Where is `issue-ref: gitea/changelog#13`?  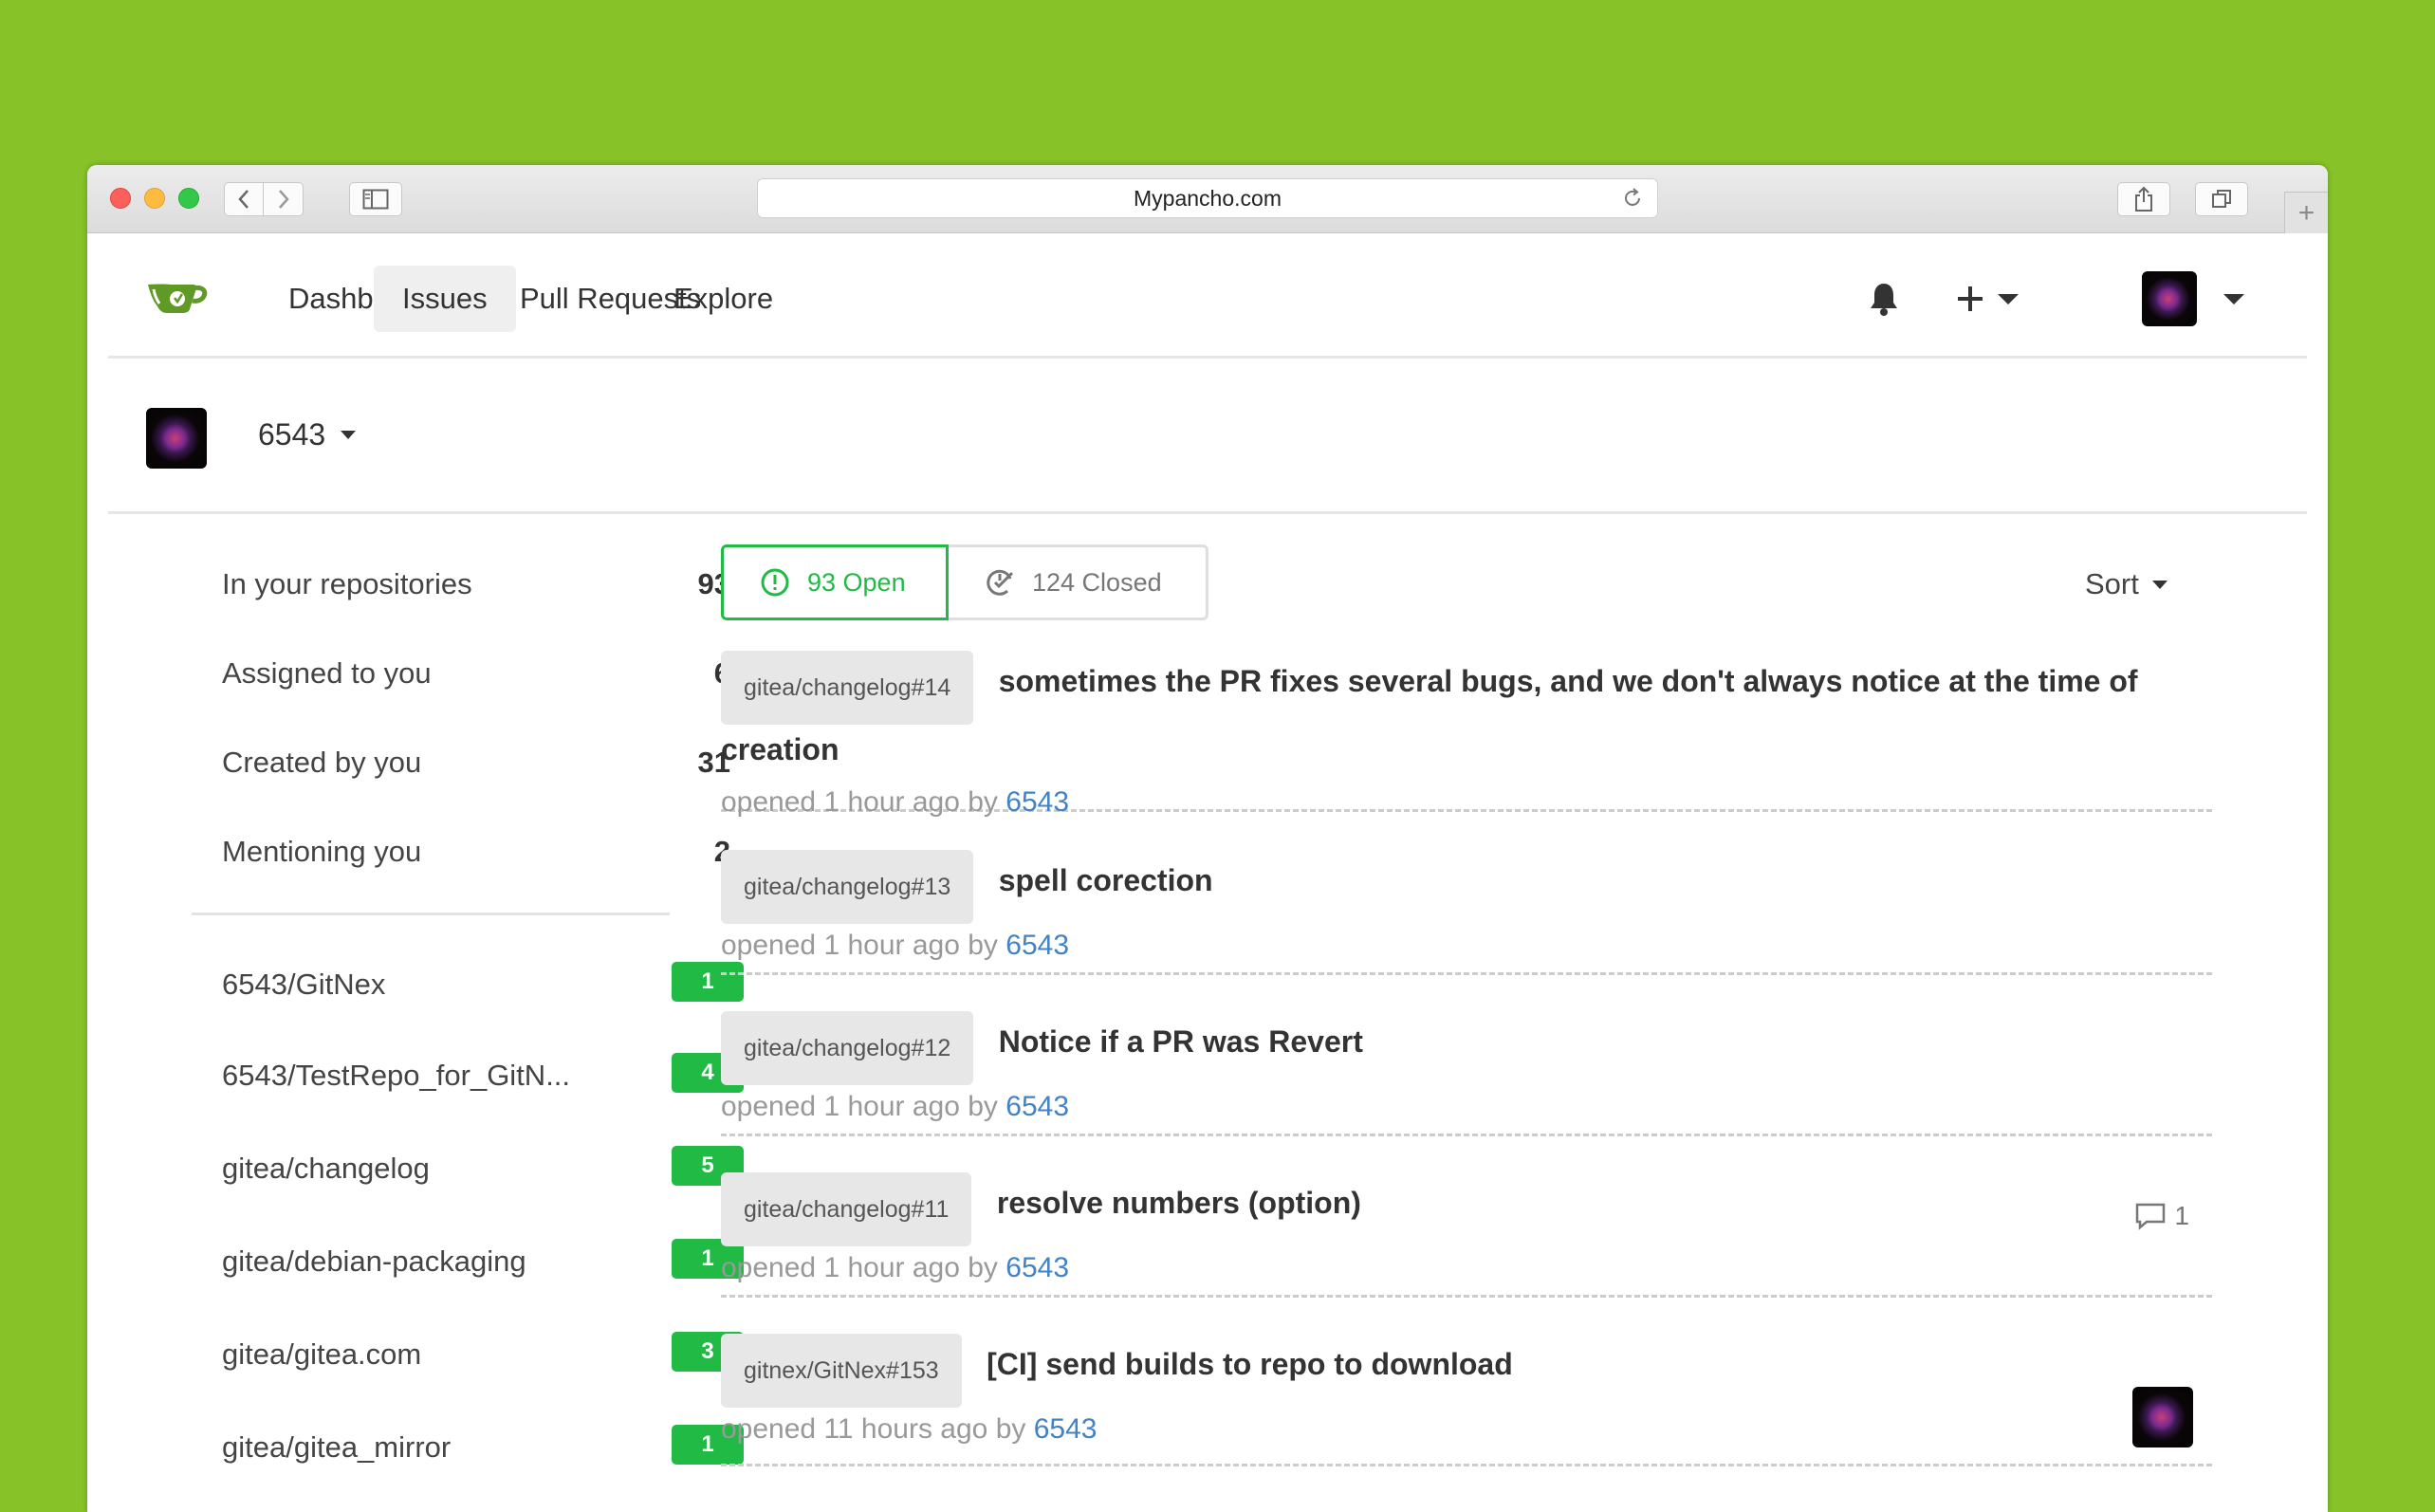 issue-ref: gitea/changelog#13 is located at coordinates (847, 887).